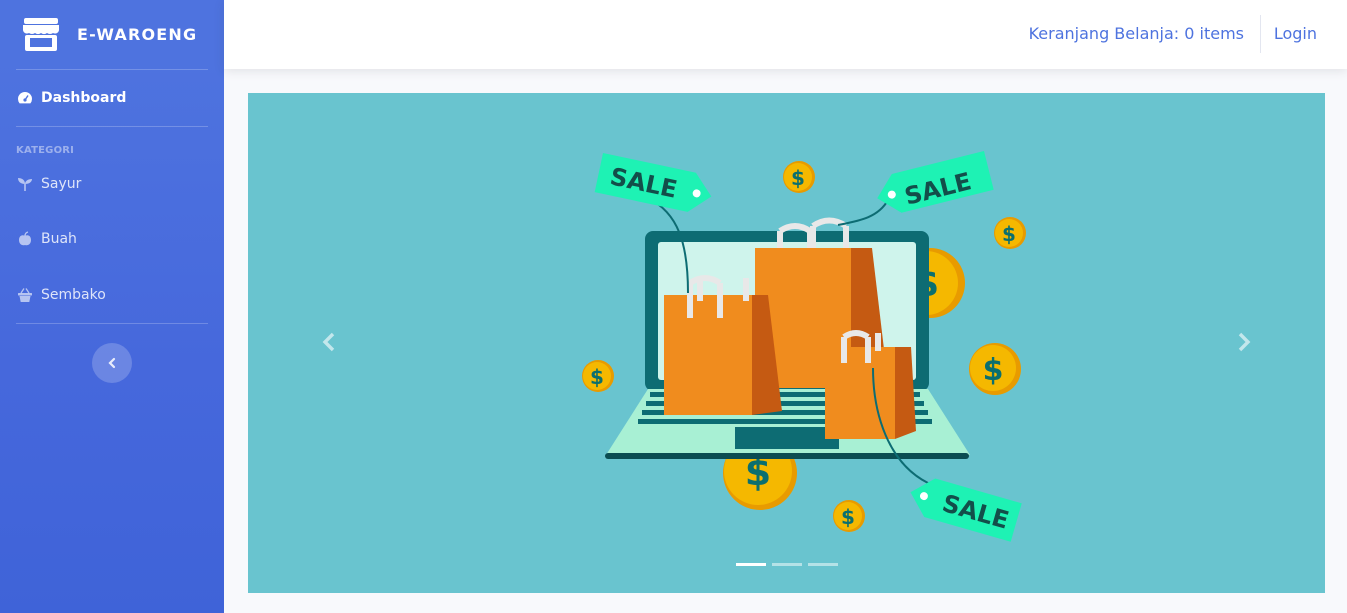 This screenshot has width=1347, height=613. What do you see at coordinates (25, 295) in the screenshot?
I see `basket-icon` at bounding box center [25, 295].